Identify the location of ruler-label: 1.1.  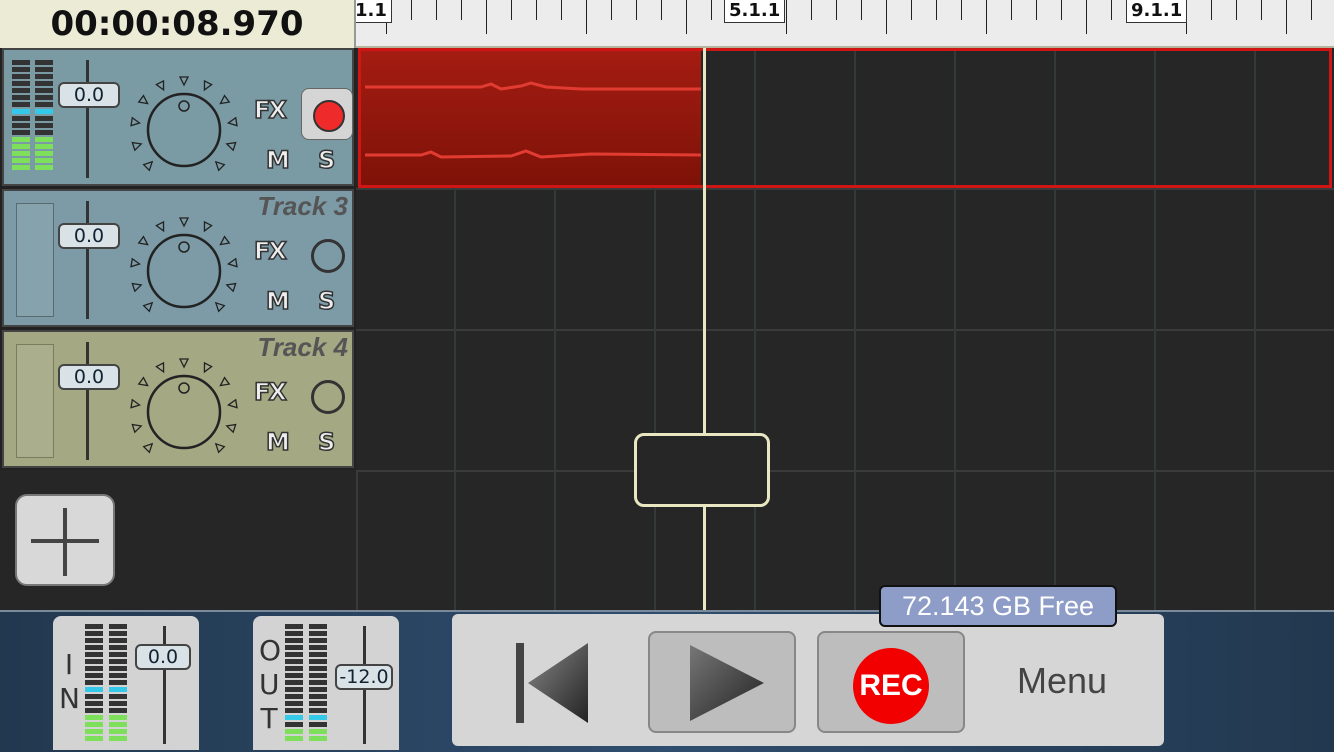
(374, 11).